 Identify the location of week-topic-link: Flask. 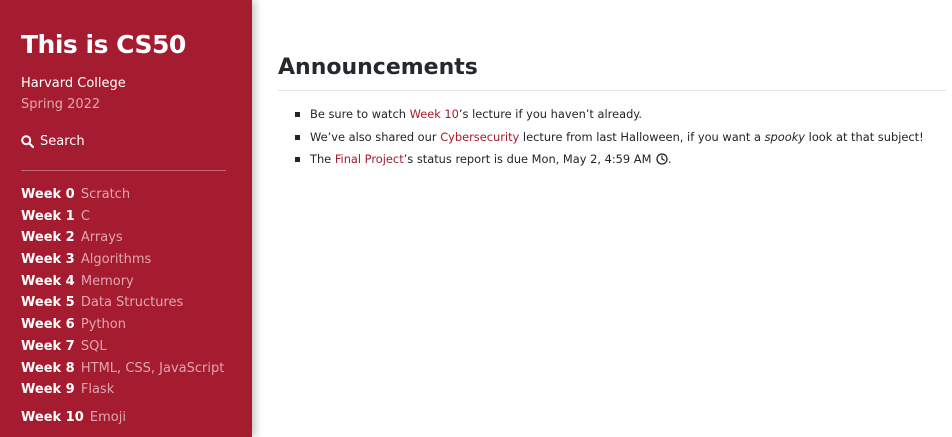
(97, 389).